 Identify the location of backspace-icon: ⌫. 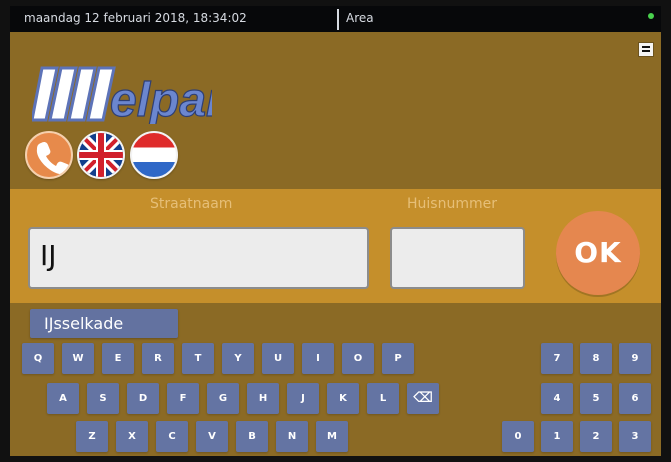
(423, 398).